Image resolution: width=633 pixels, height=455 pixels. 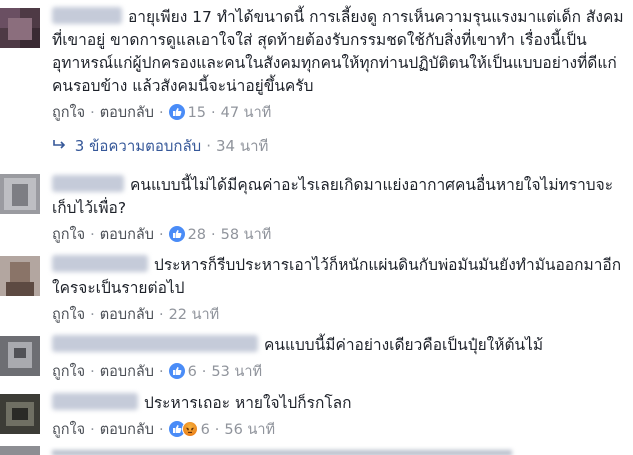 What do you see at coordinates (194, 315) in the screenshot?
I see `timestamp: 22 นาที` at bounding box center [194, 315].